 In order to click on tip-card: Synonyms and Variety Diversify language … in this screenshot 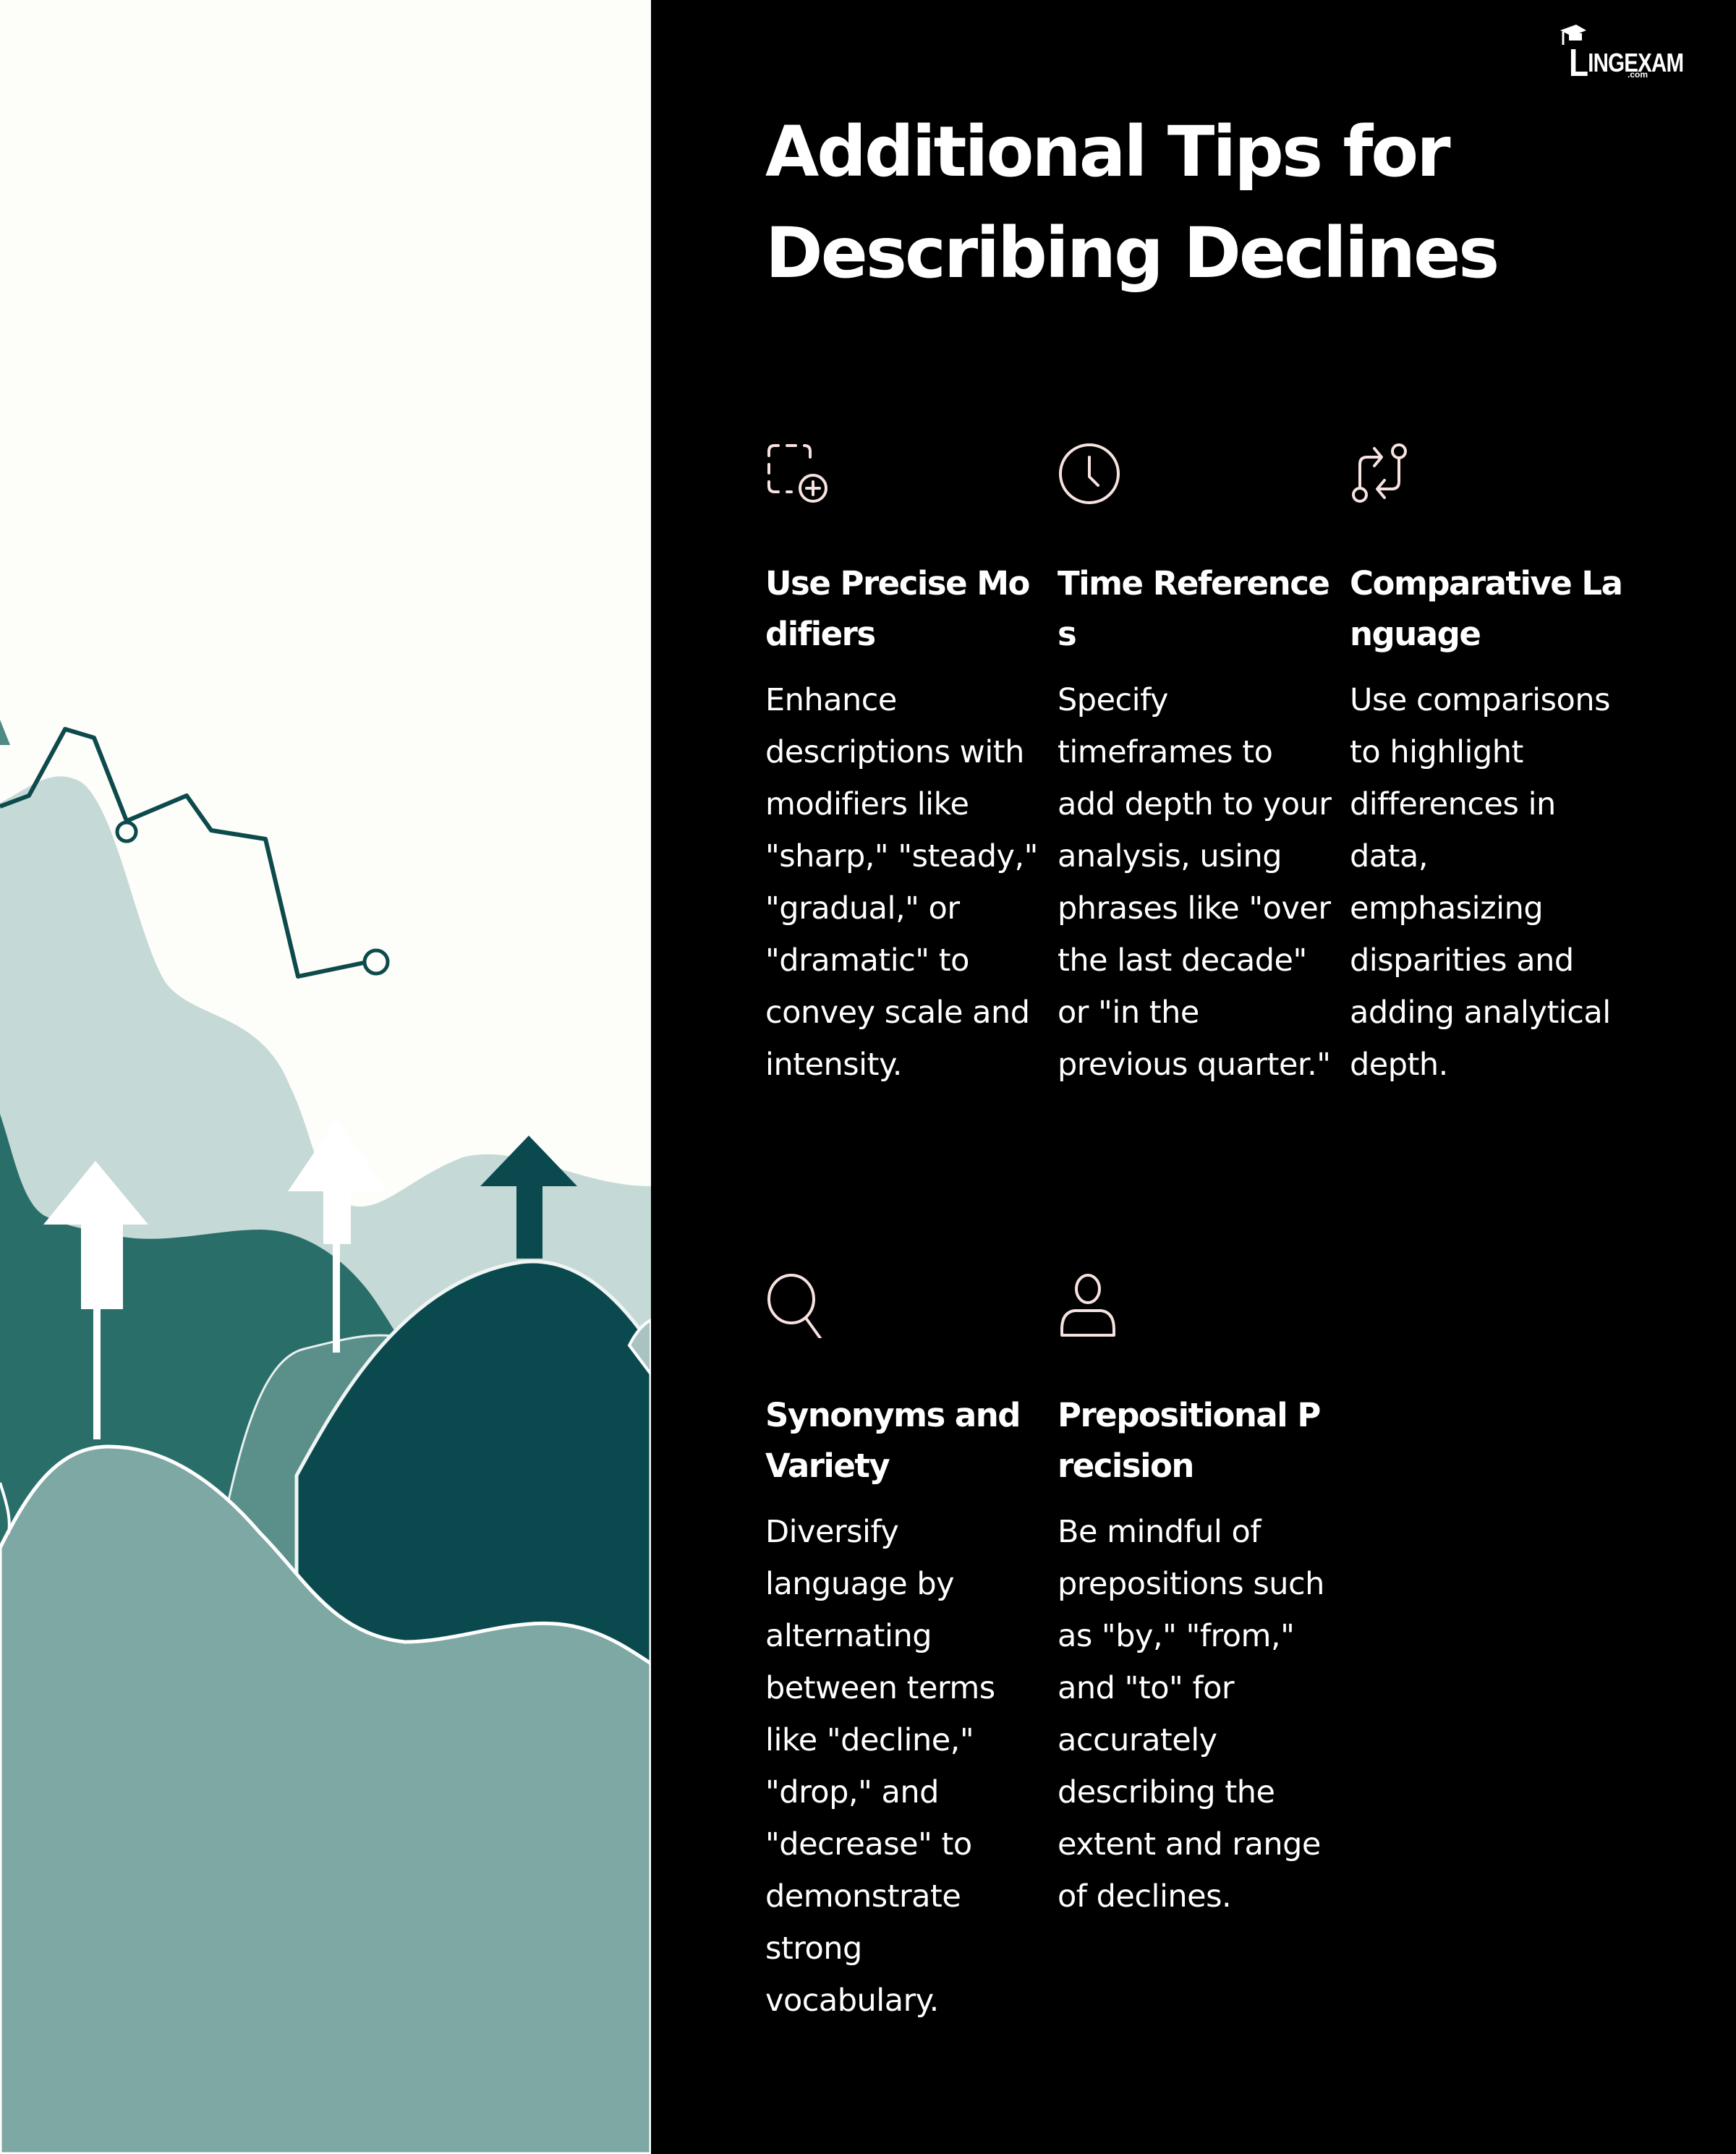, I will do `click(902, 1650)`.